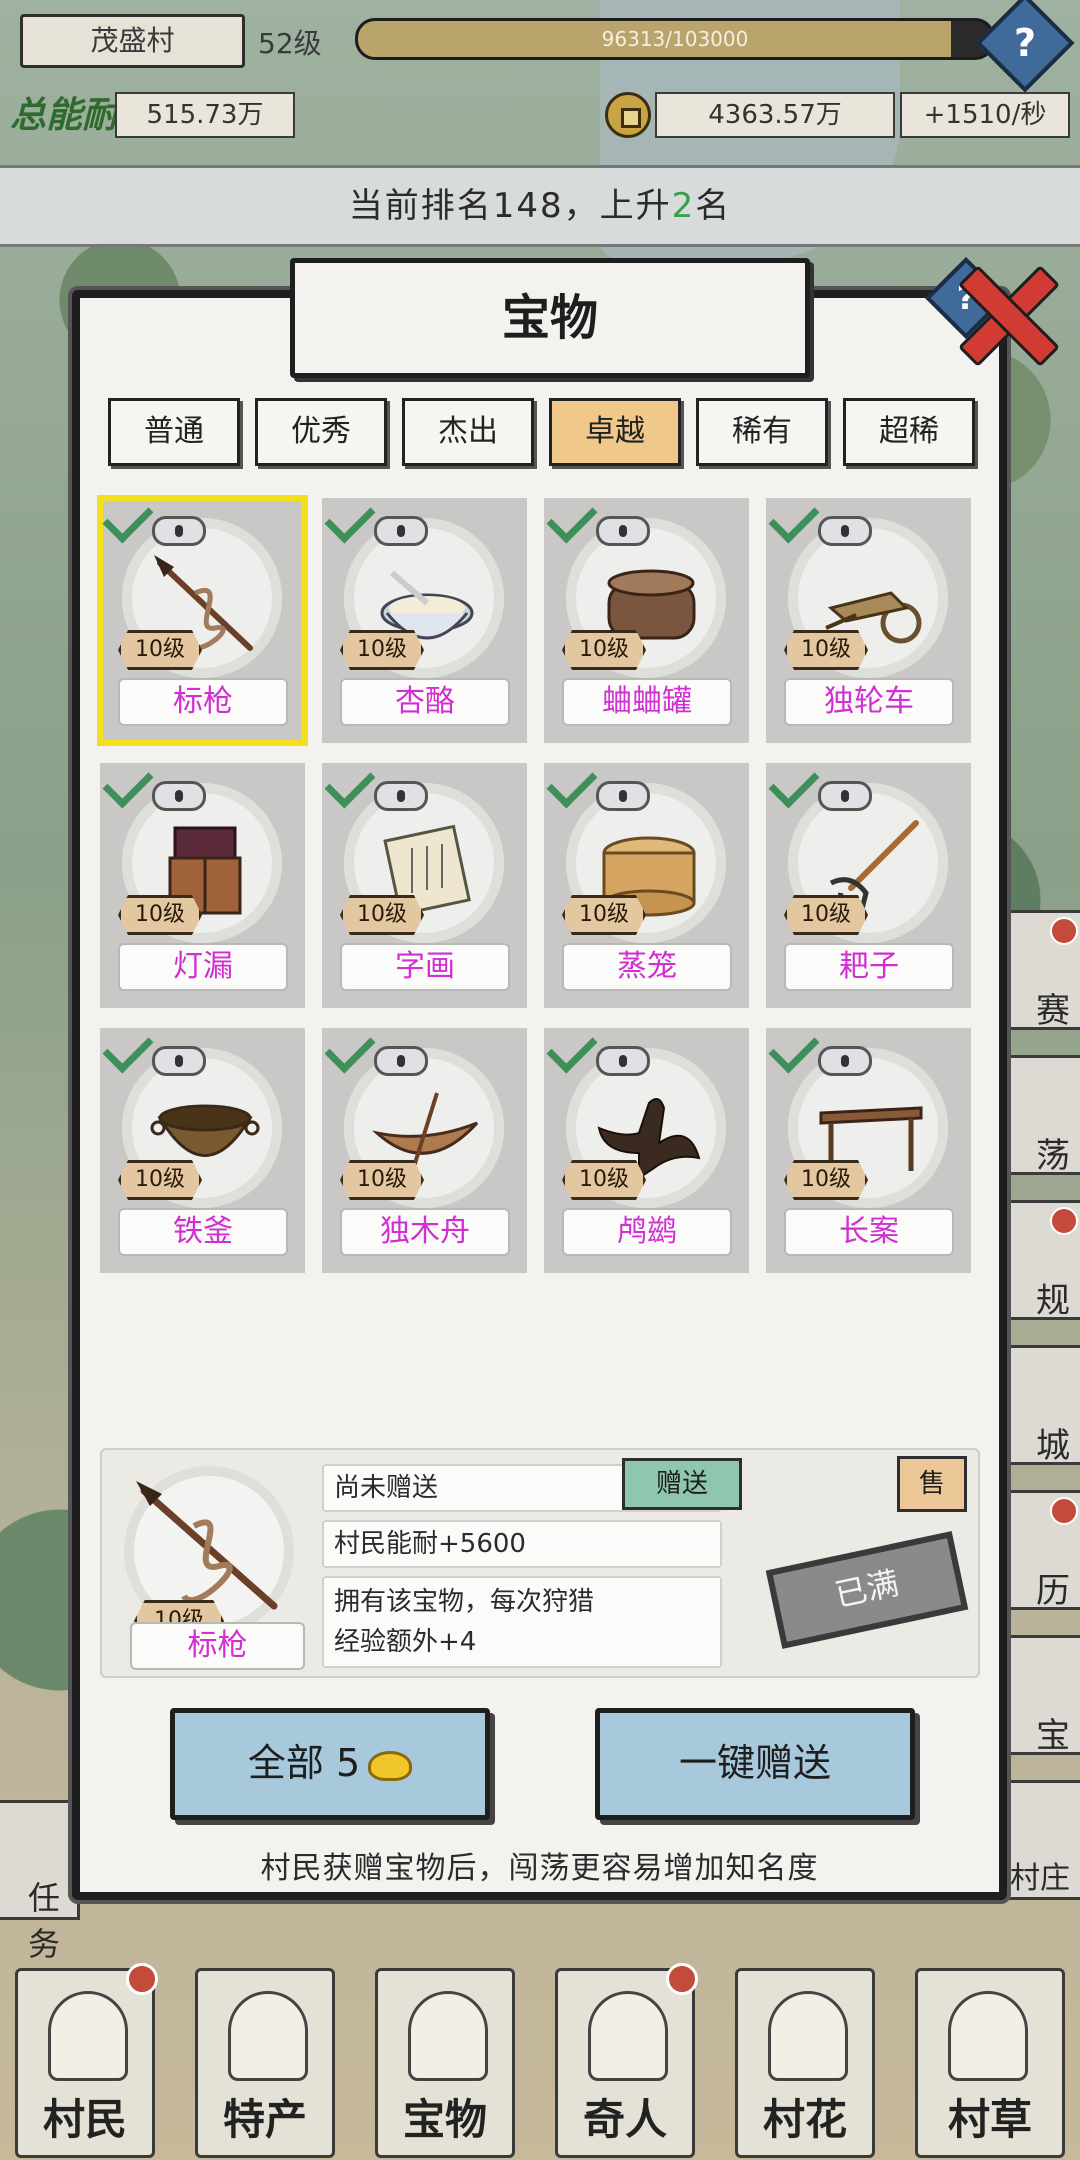  What do you see at coordinates (868, 1147) in the screenshot?
I see `treasure-card: 10级长案` at bounding box center [868, 1147].